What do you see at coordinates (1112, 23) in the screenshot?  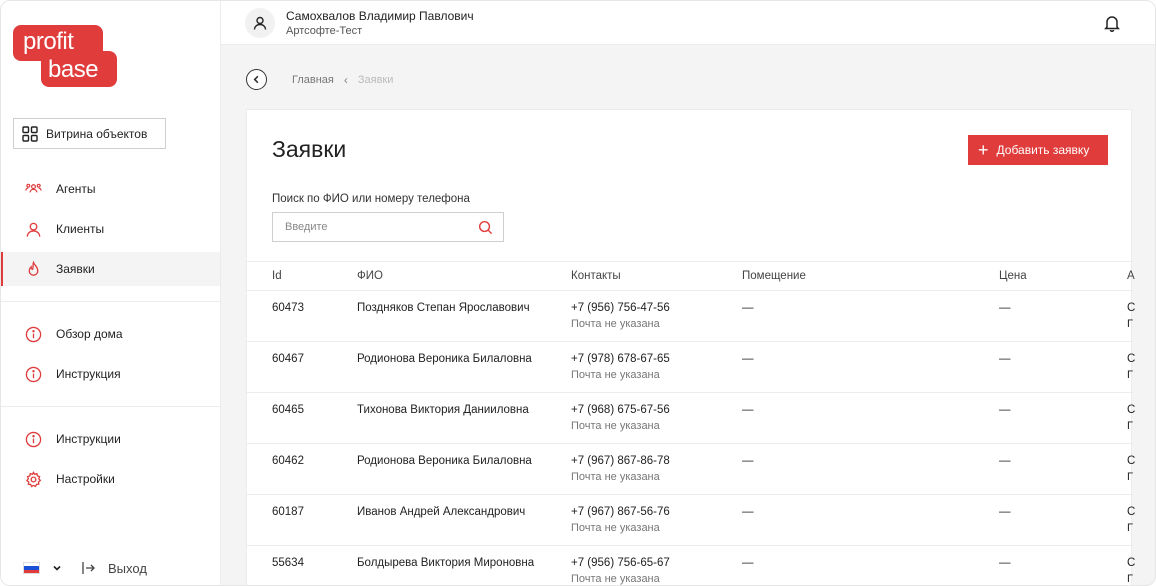 I see `bell-icon` at bounding box center [1112, 23].